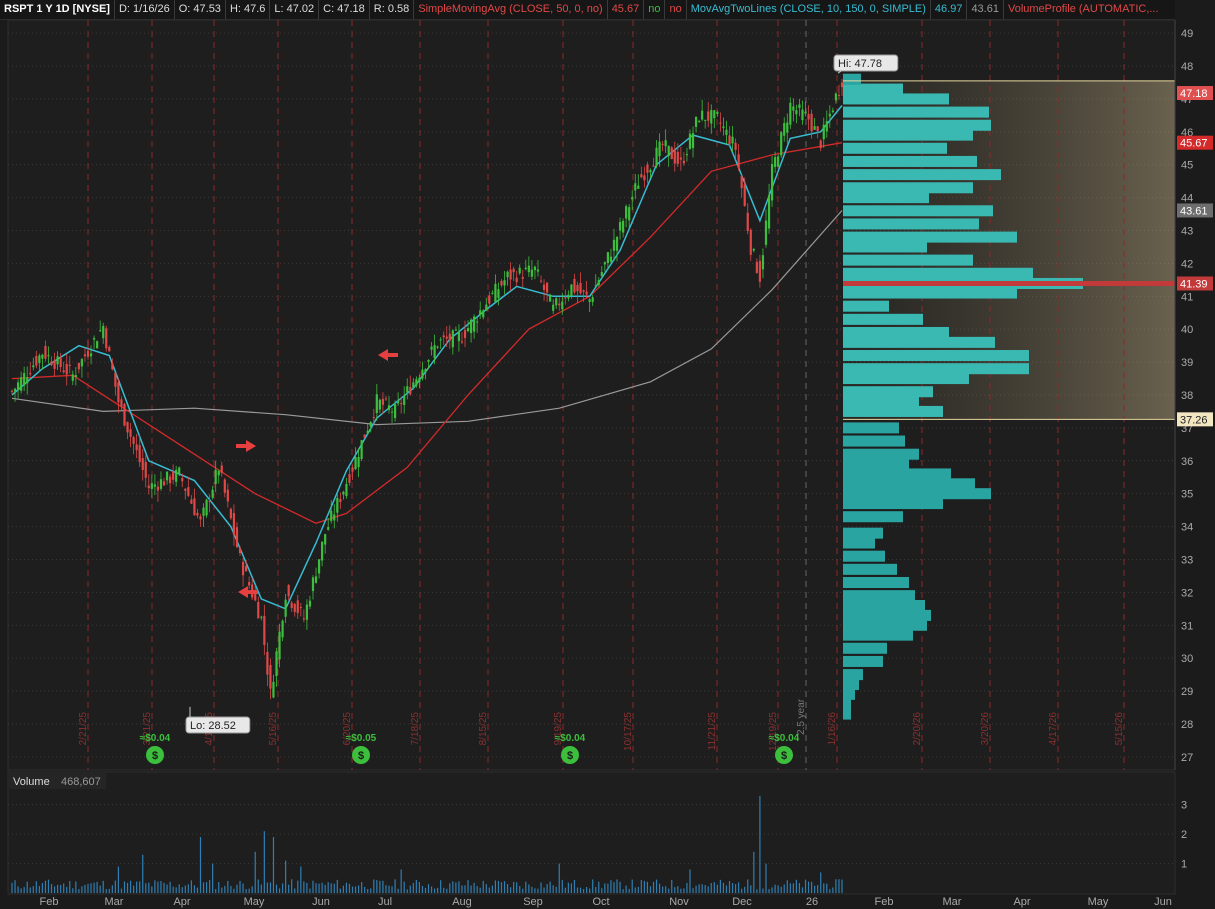  I want to click on dividend-icon-glyph: $, so click(361, 756).